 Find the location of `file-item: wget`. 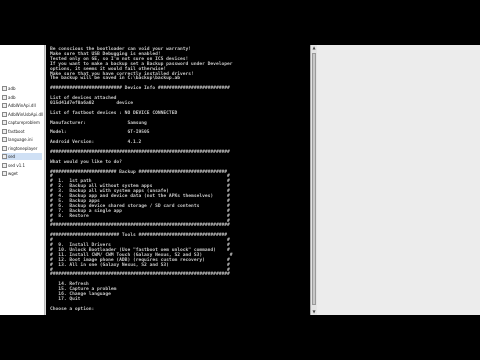

file-item: wget is located at coordinates (10, 173).